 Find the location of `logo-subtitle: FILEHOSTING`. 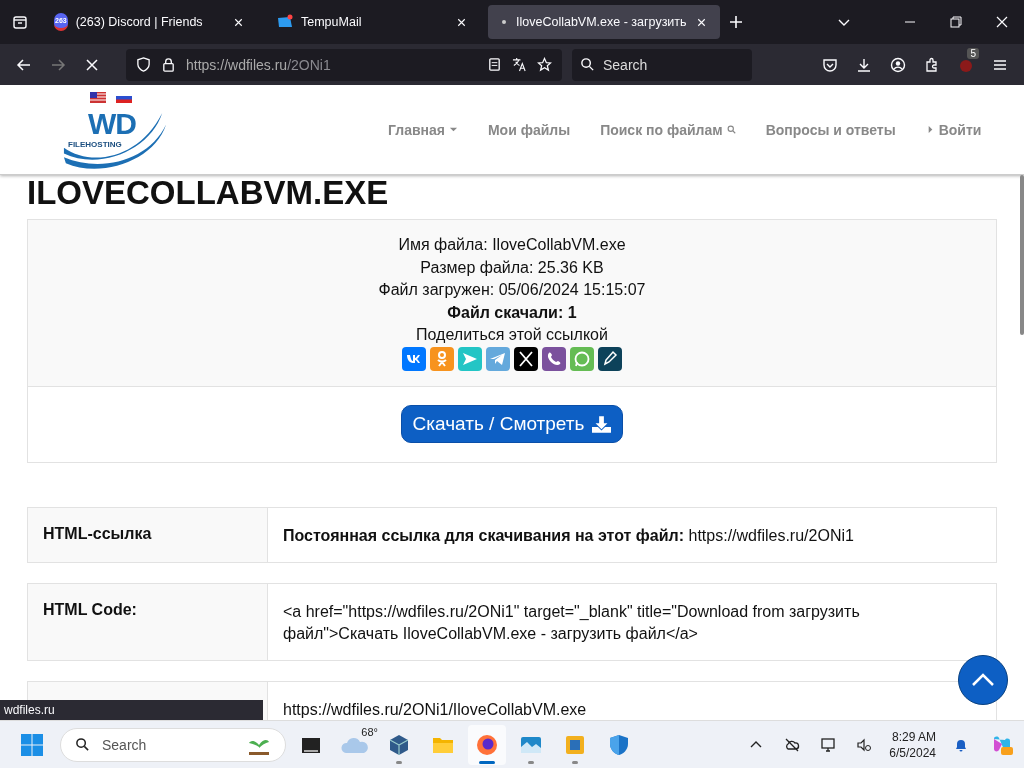

logo-subtitle: FILEHOSTING is located at coordinates (95, 144).